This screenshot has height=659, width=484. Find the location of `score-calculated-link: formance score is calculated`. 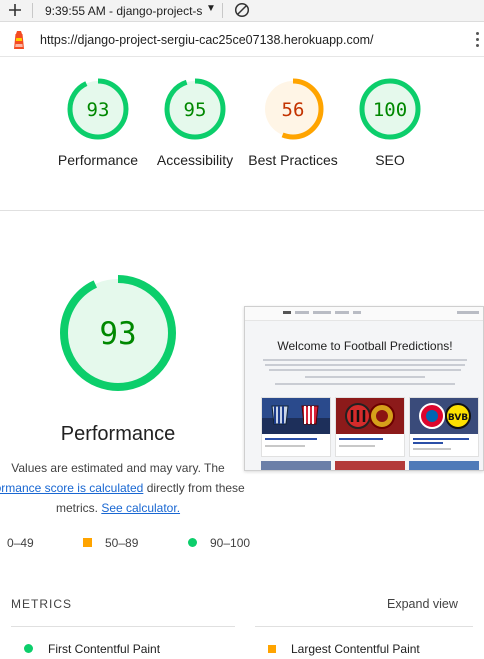

score-calculated-link: formance score is calculated is located at coordinates (71, 488).